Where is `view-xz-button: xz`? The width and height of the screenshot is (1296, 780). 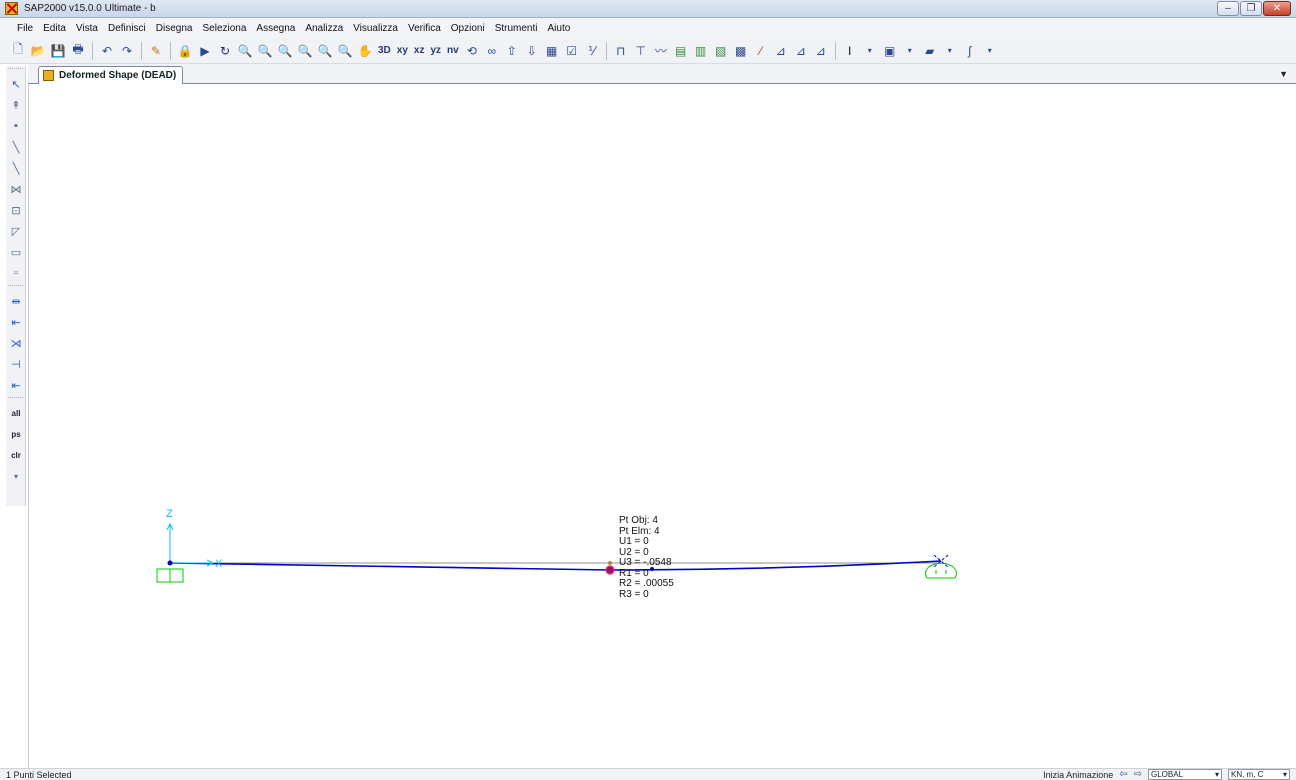 view-xz-button: xz is located at coordinates (419, 50).